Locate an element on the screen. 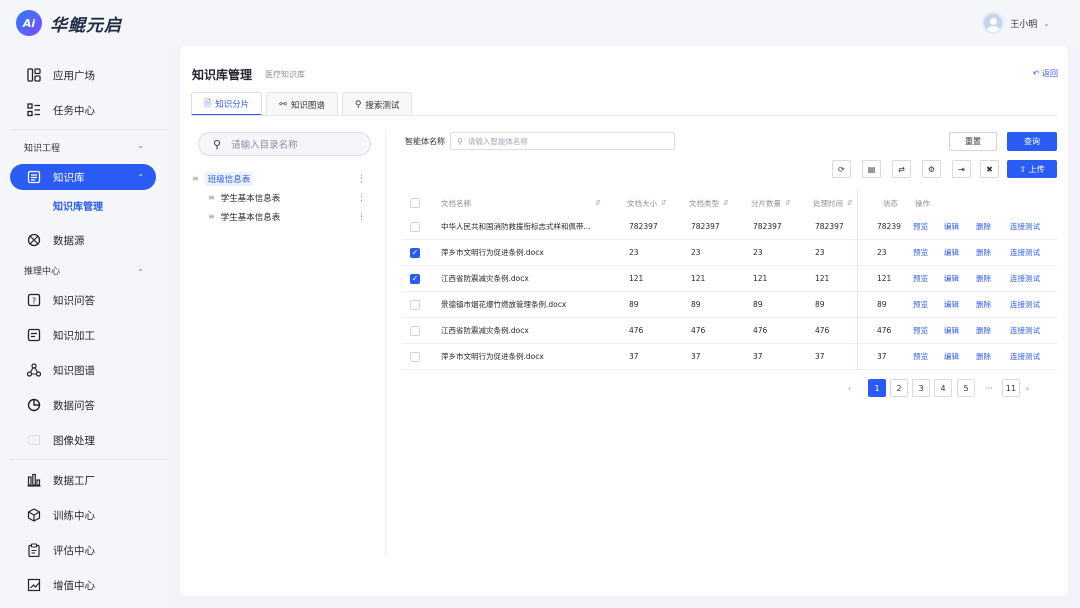  tab-search-test: ⚲ 搜索测试 is located at coordinates (377, 104).